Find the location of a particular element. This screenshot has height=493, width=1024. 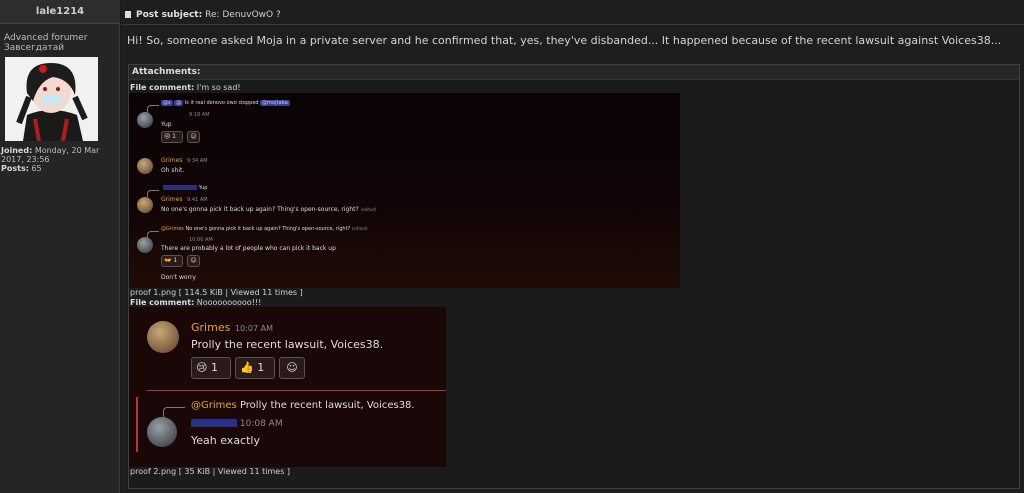

reply-text: Yup is located at coordinates (203, 188).